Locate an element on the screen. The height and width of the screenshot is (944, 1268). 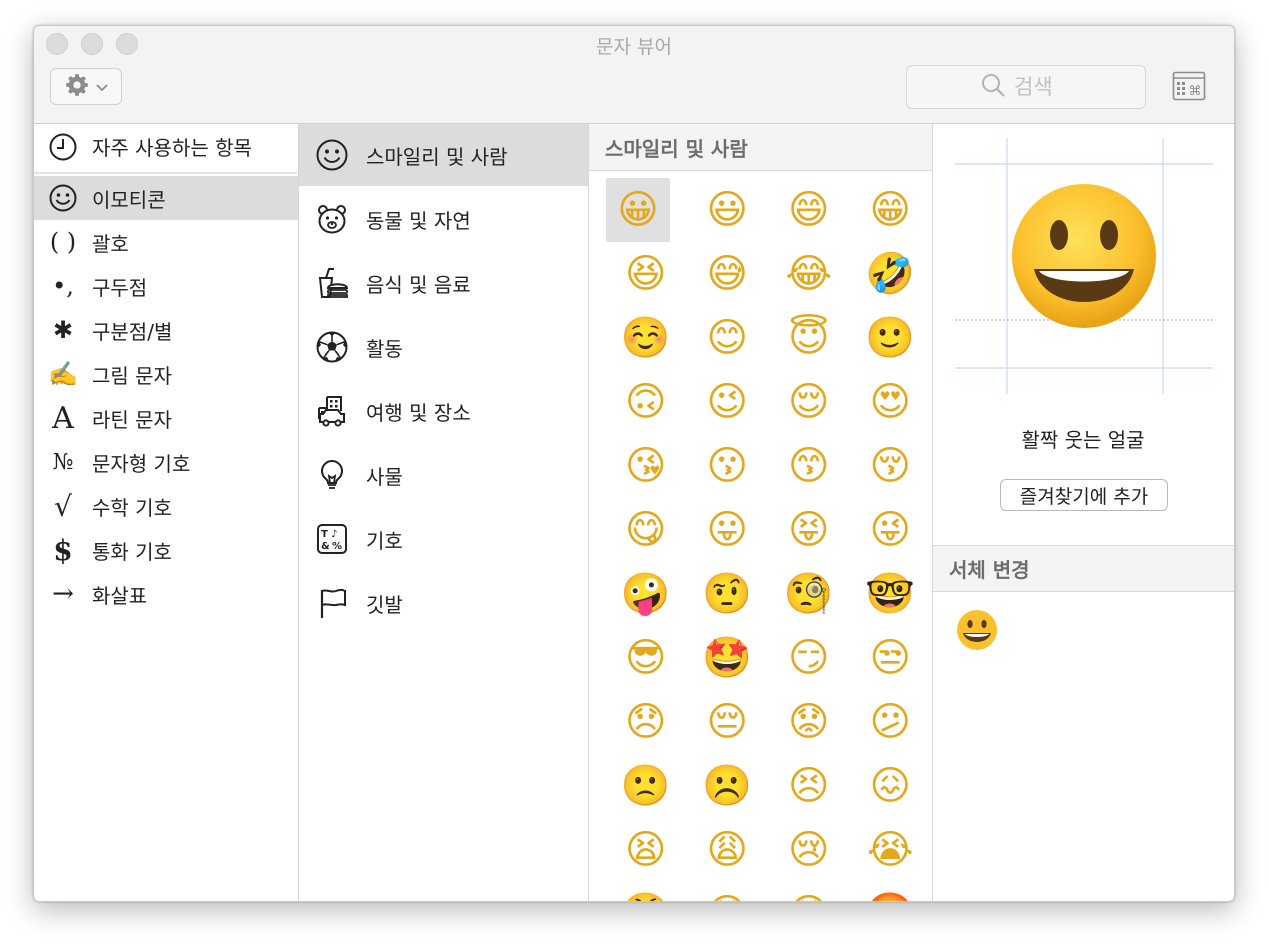
asterisk-icon: ✱ is located at coordinates (63, 330).